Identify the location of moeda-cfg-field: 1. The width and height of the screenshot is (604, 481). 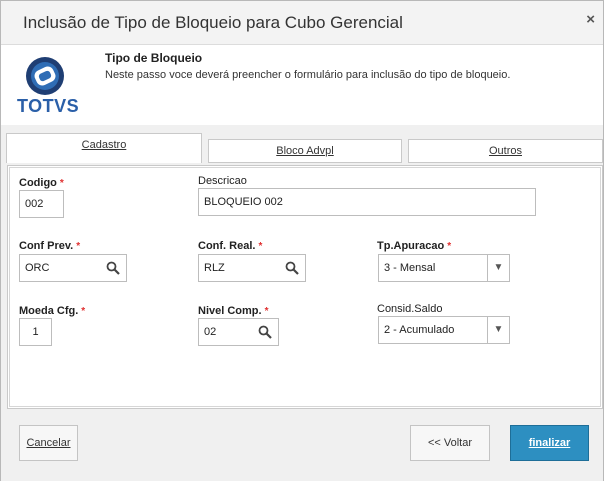
(35, 332).